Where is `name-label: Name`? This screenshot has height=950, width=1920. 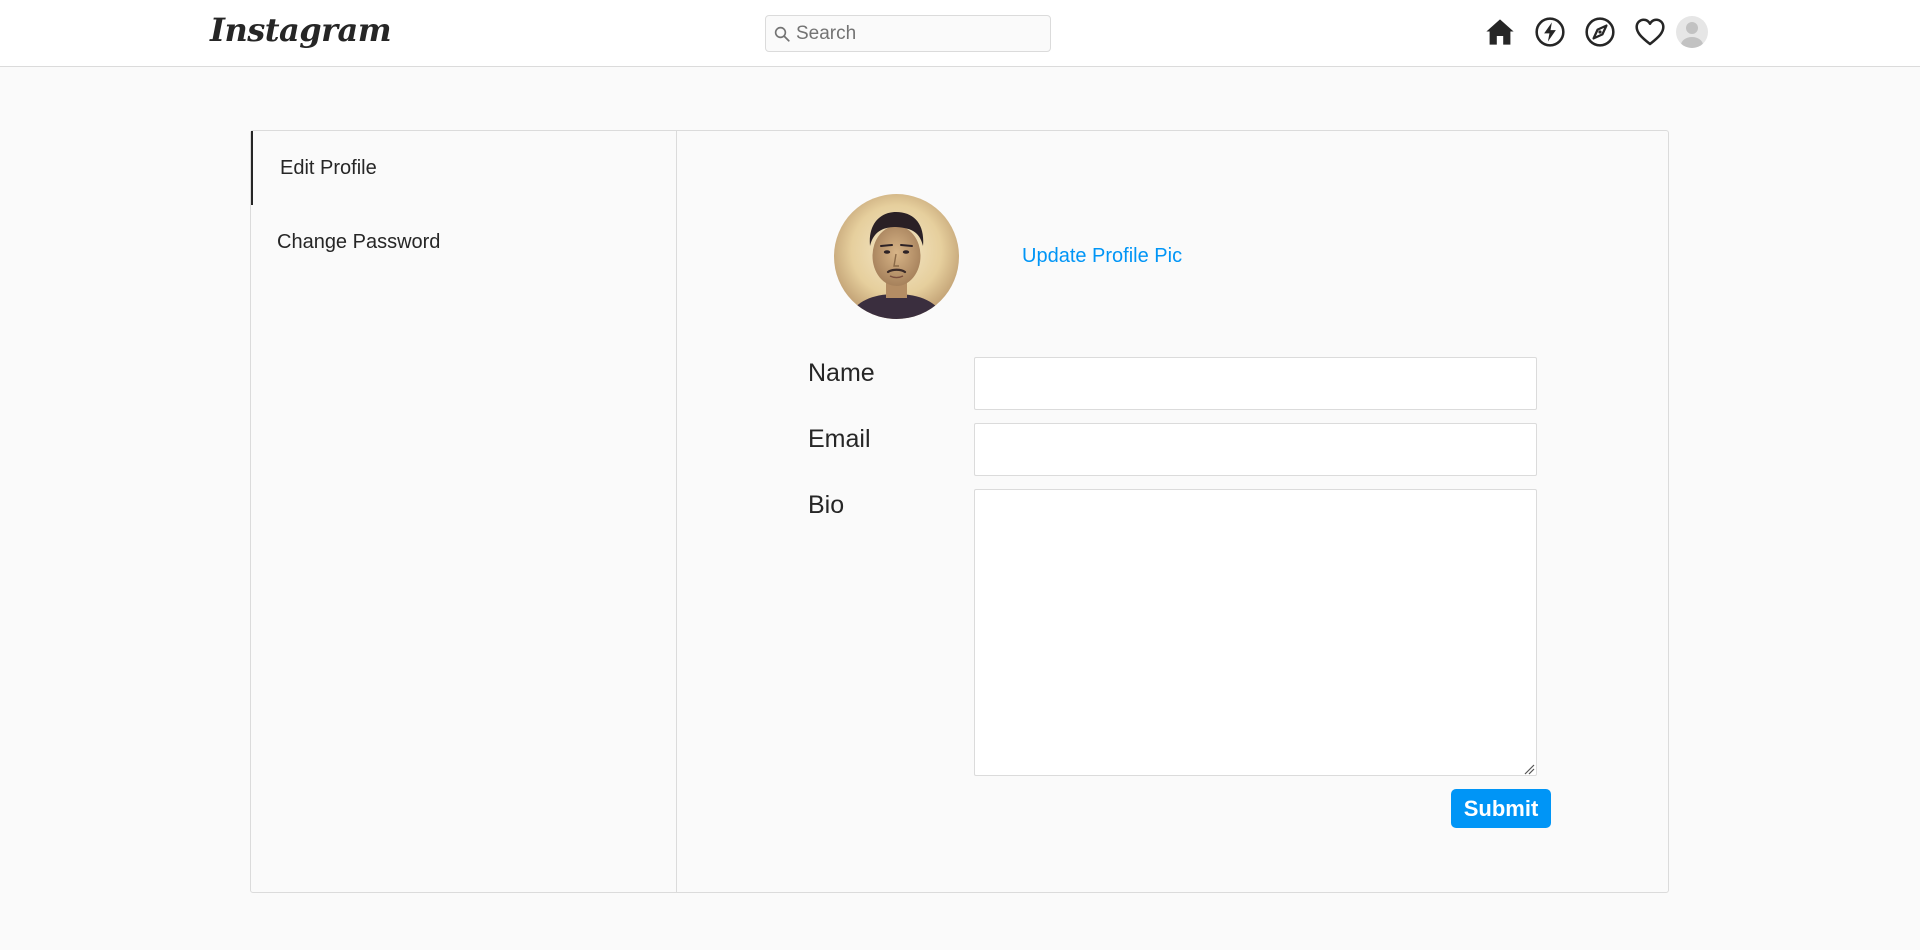 name-label: Name is located at coordinates (841, 373).